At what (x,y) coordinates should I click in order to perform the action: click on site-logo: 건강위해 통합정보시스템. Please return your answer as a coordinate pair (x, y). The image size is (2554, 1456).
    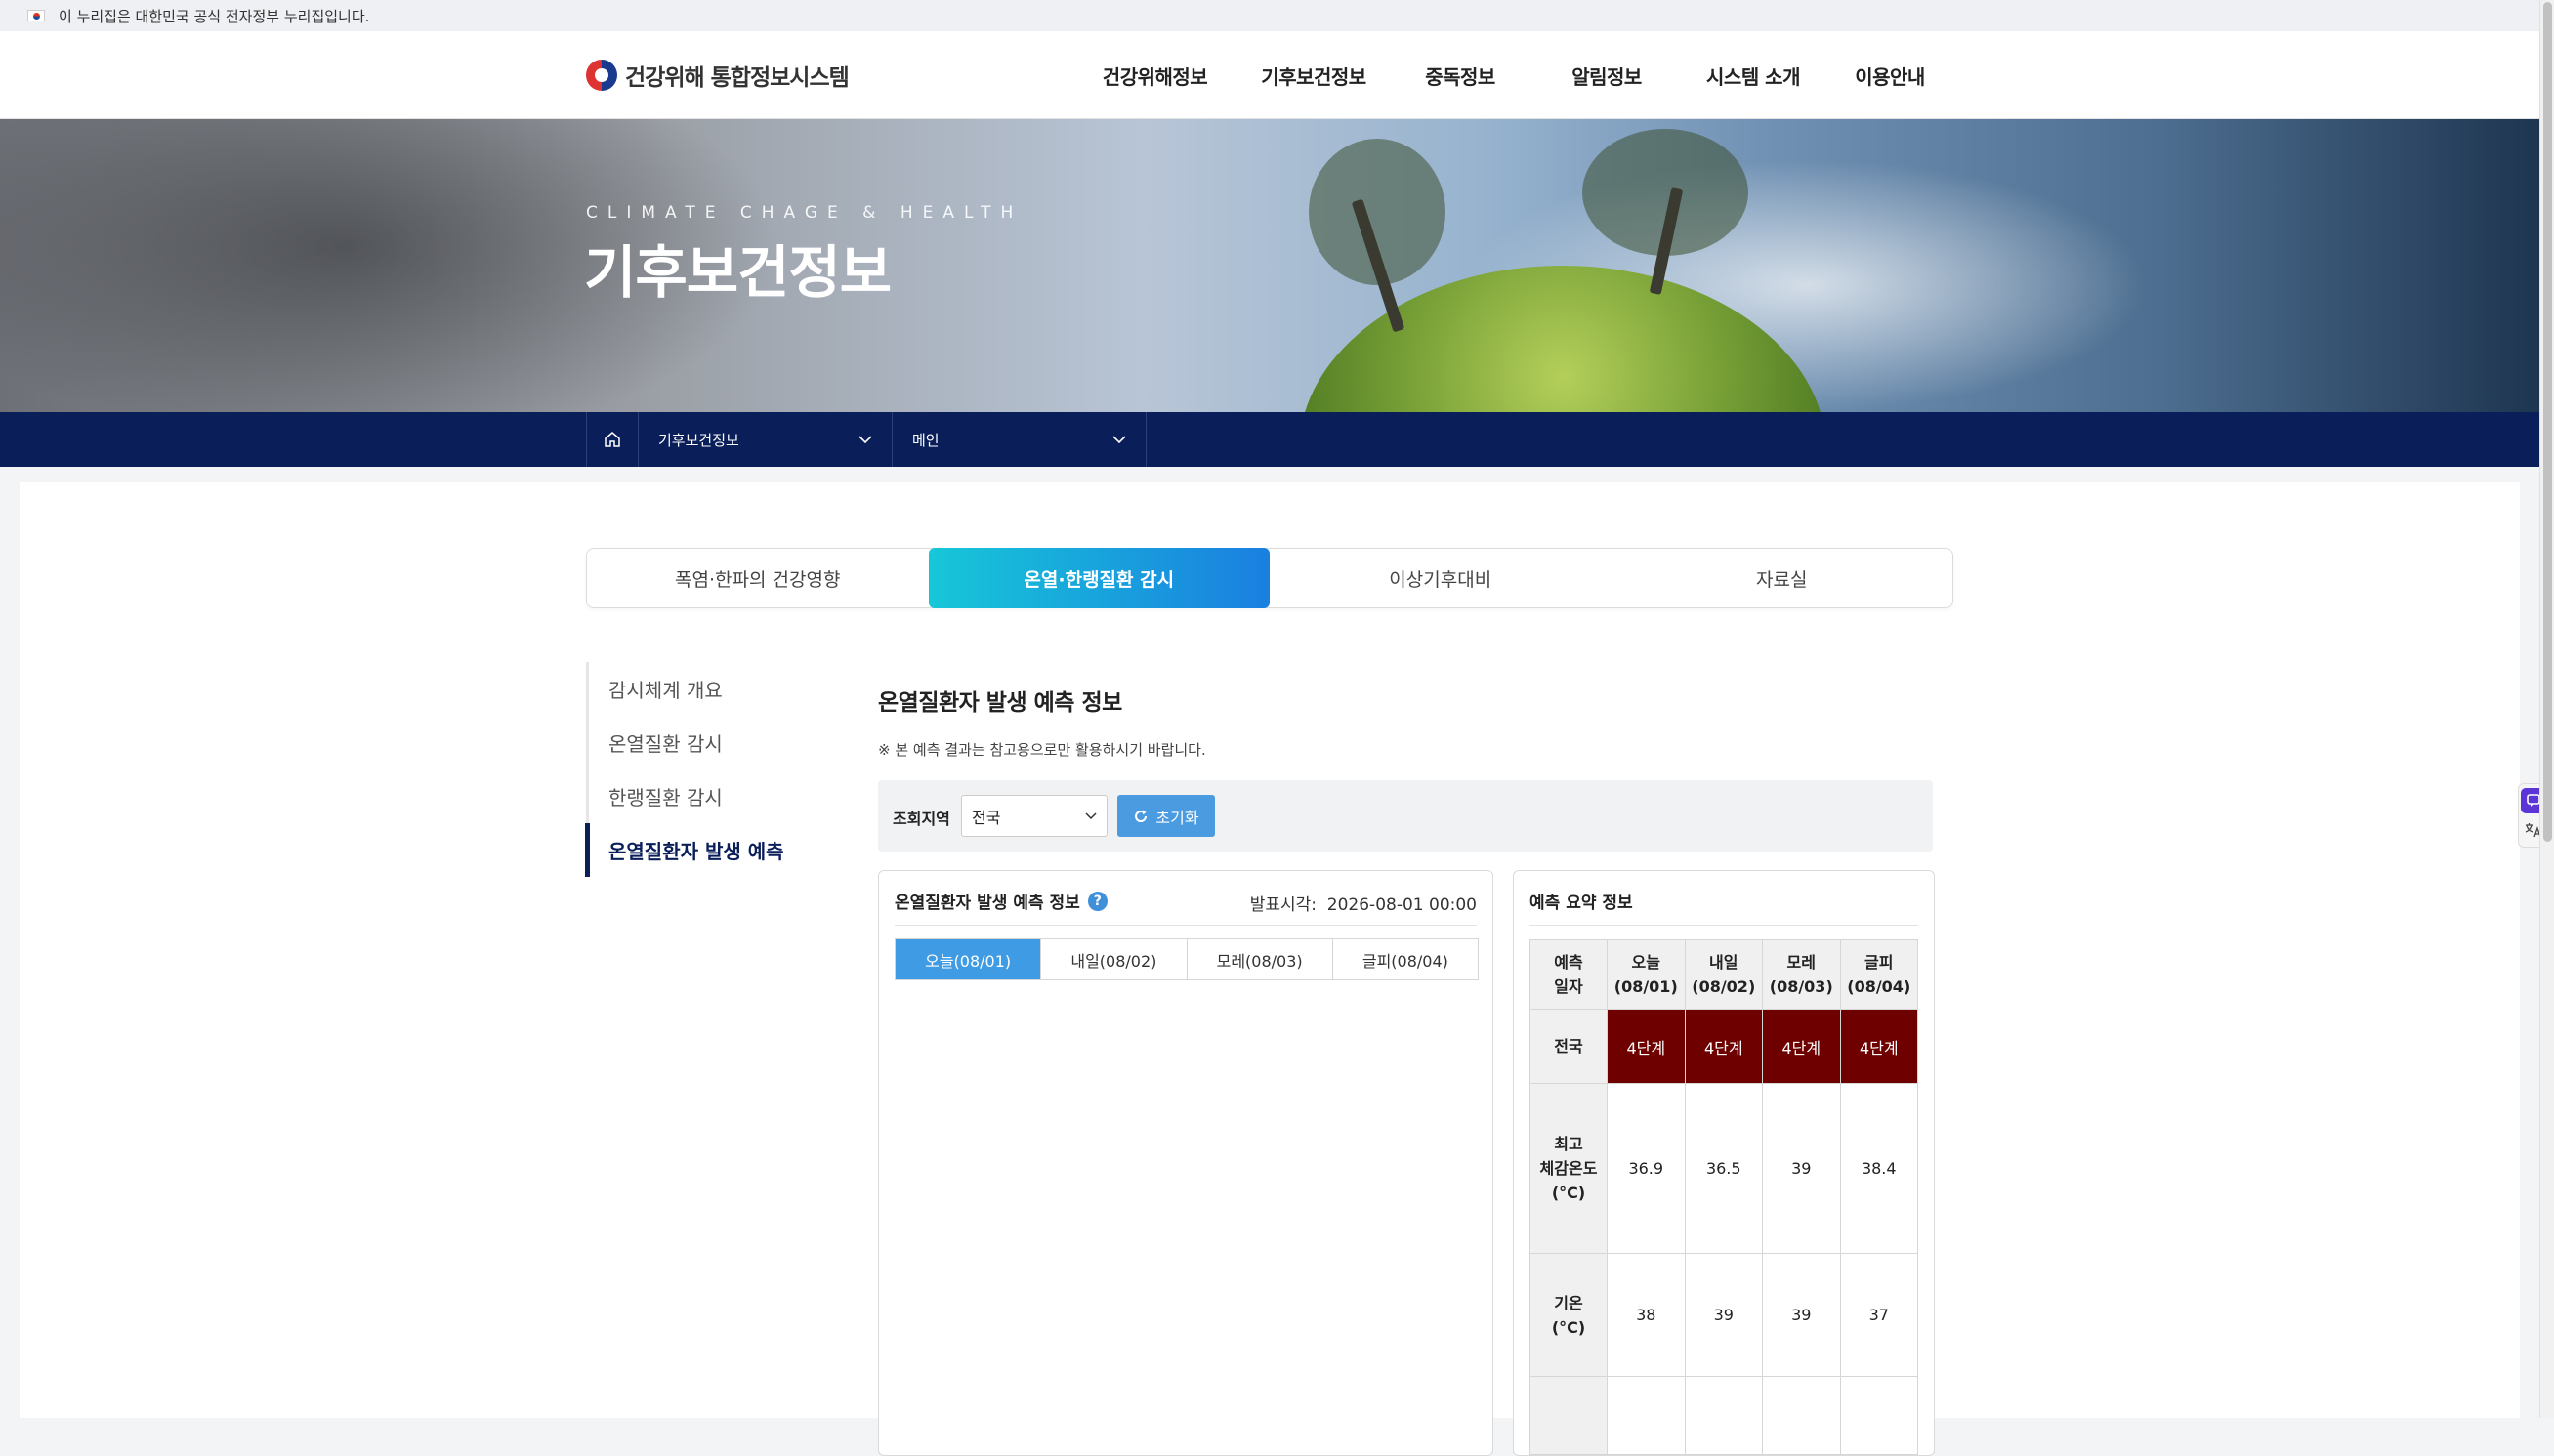
    Looking at the image, I should click on (718, 75).